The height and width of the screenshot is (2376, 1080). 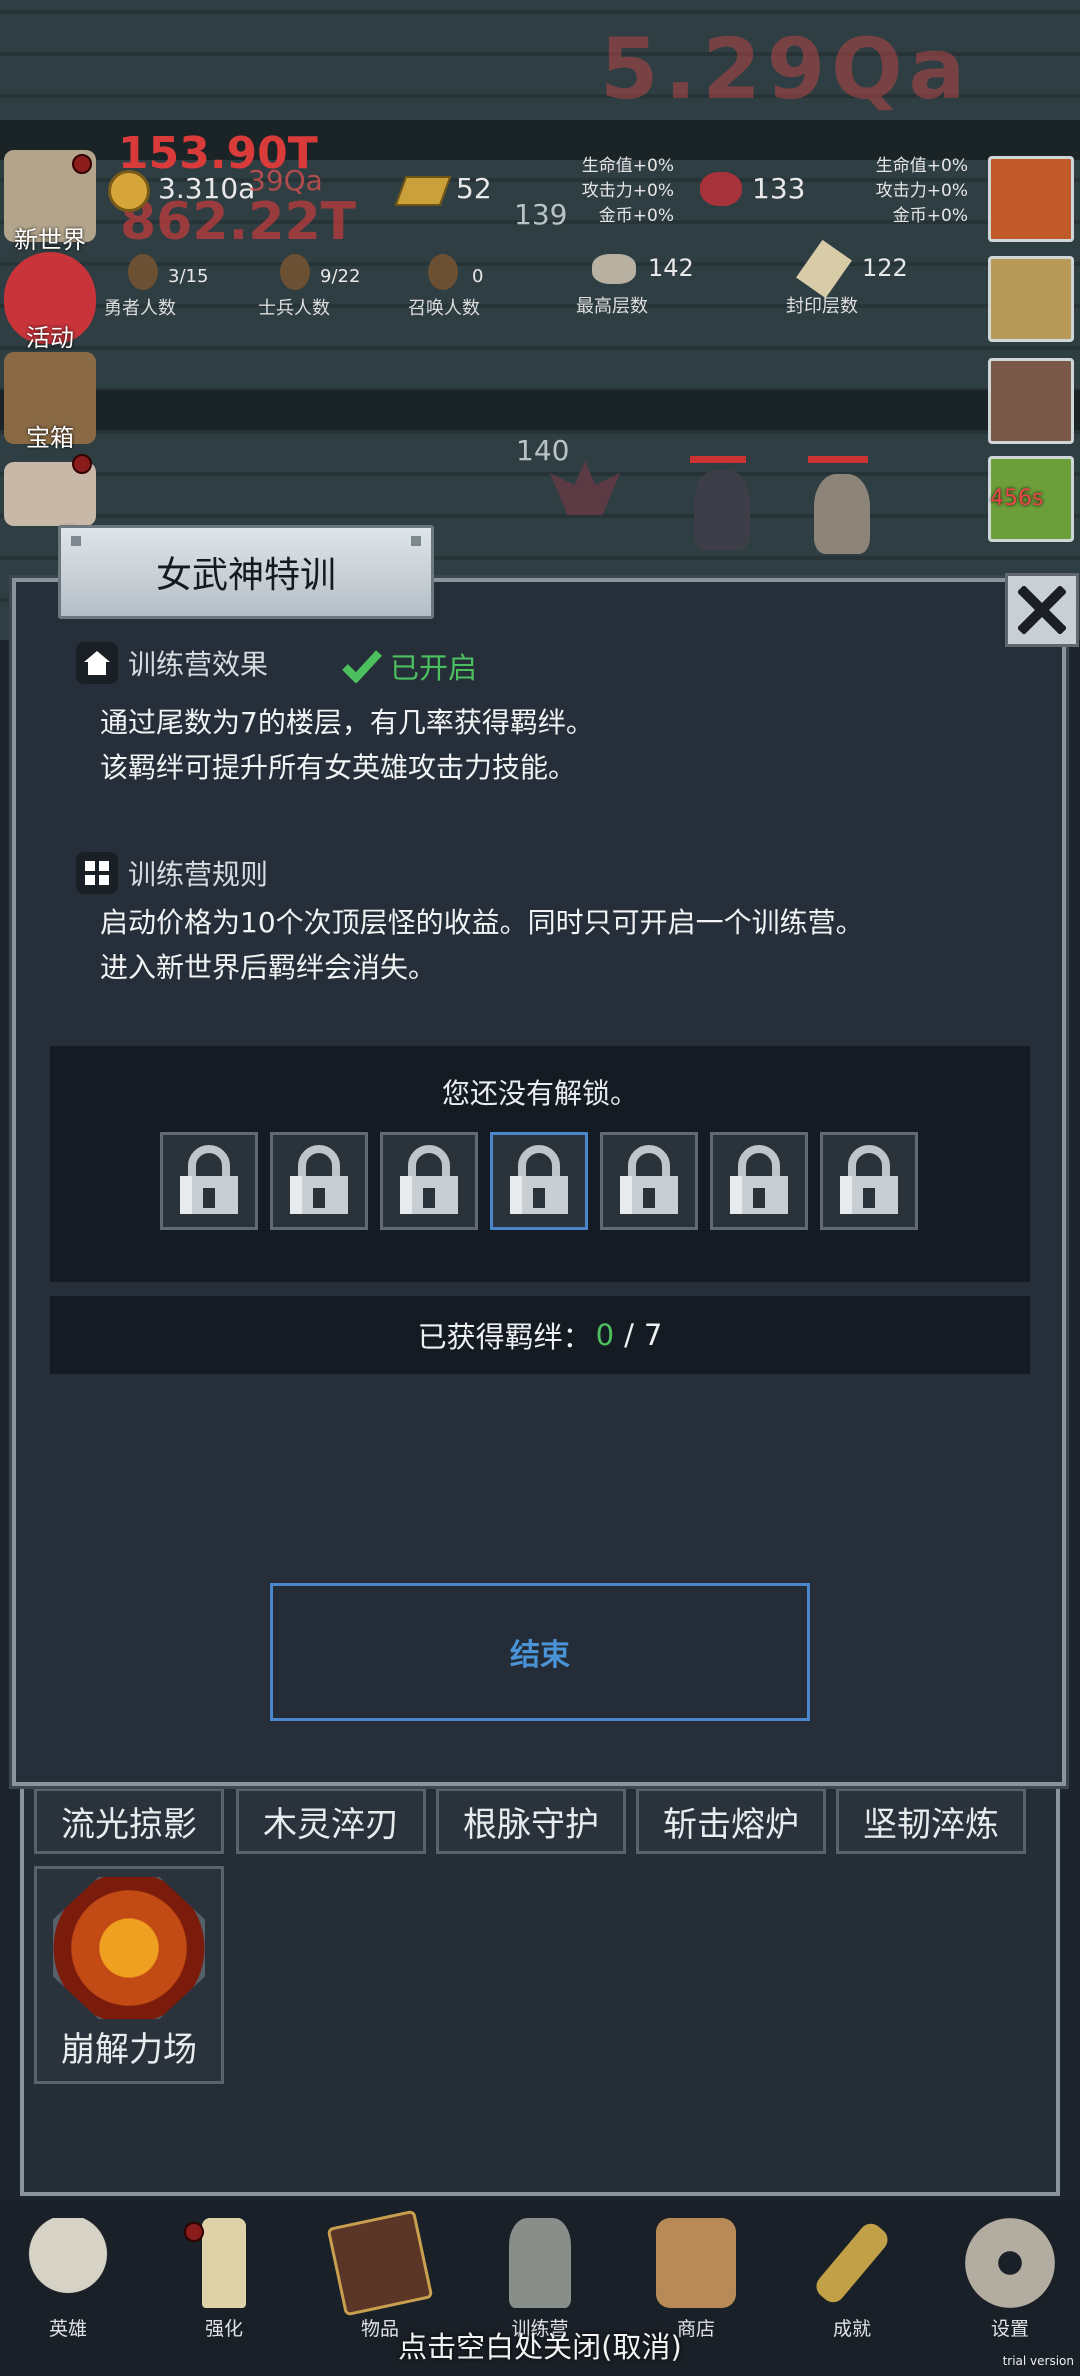 What do you see at coordinates (1031, 199) in the screenshot?
I see `onion-item-icon` at bounding box center [1031, 199].